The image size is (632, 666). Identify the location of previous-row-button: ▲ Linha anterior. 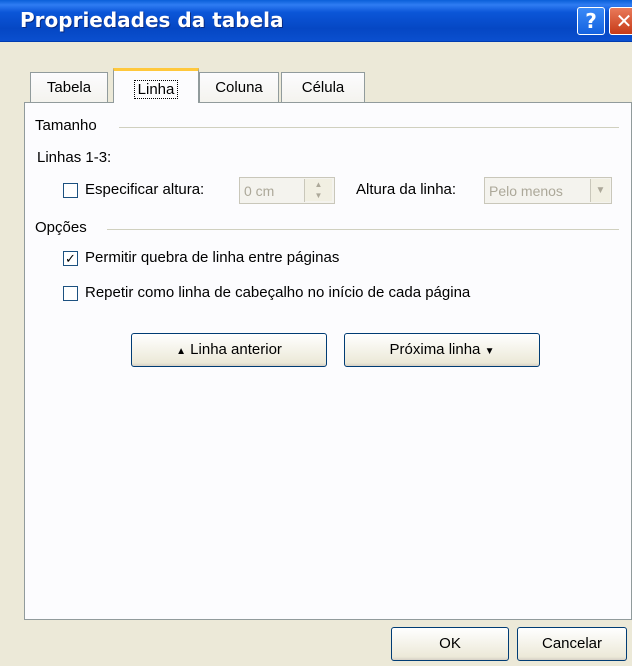
(229, 350).